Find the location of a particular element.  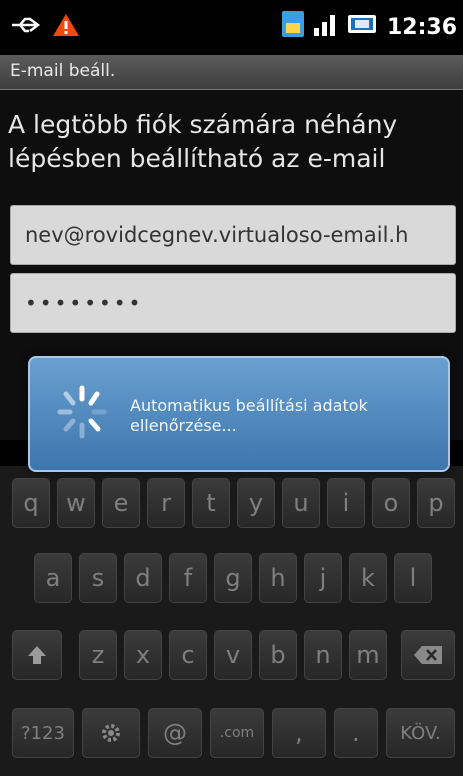

warning-icon is located at coordinates (66, 27).